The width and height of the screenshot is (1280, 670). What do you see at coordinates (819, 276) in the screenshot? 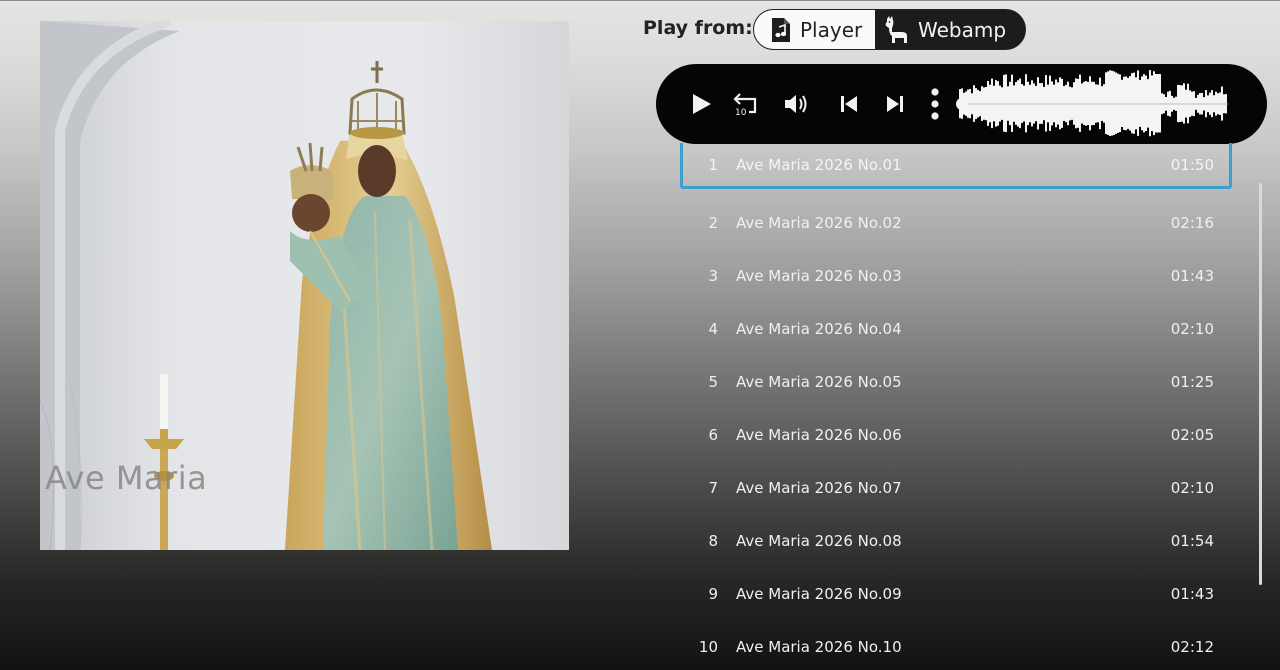
I see `track-title: Ave Maria 2026 No.03` at bounding box center [819, 276].